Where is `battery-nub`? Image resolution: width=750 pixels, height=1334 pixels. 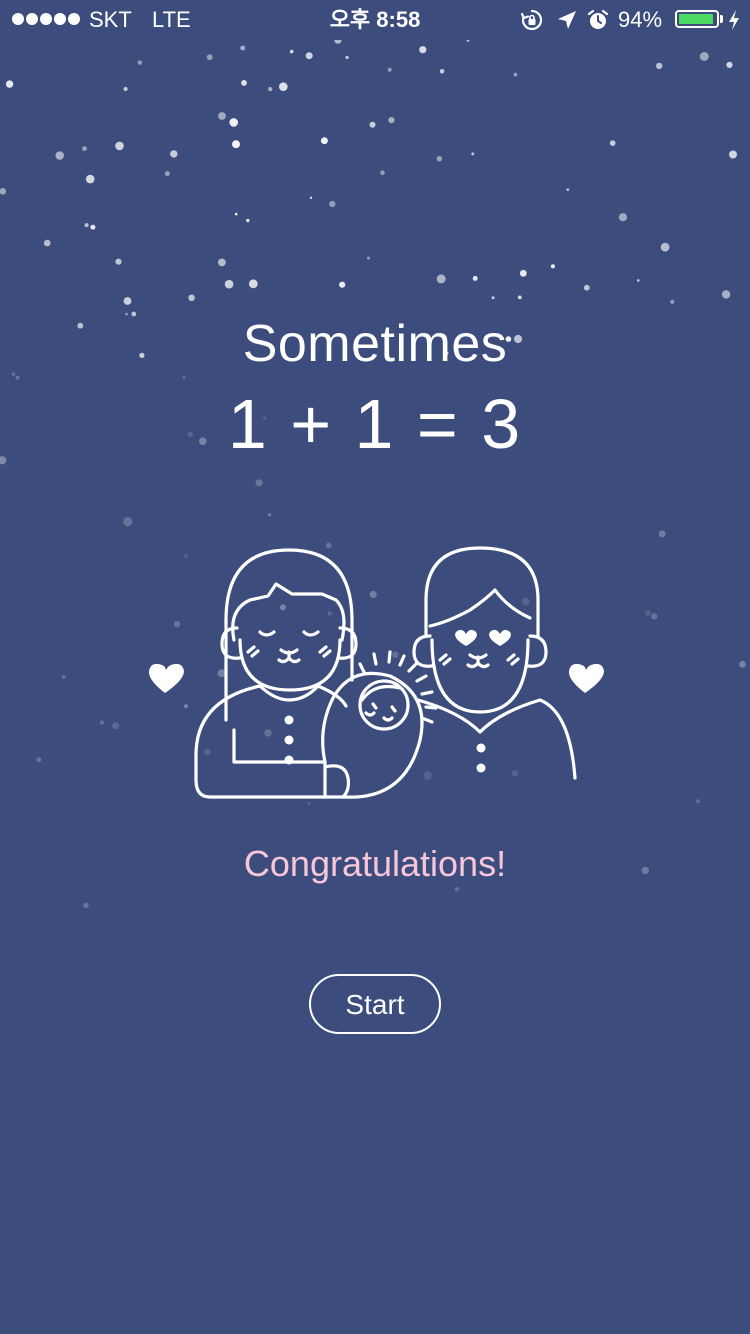
battery-nub is located at coordinates (721, 19).